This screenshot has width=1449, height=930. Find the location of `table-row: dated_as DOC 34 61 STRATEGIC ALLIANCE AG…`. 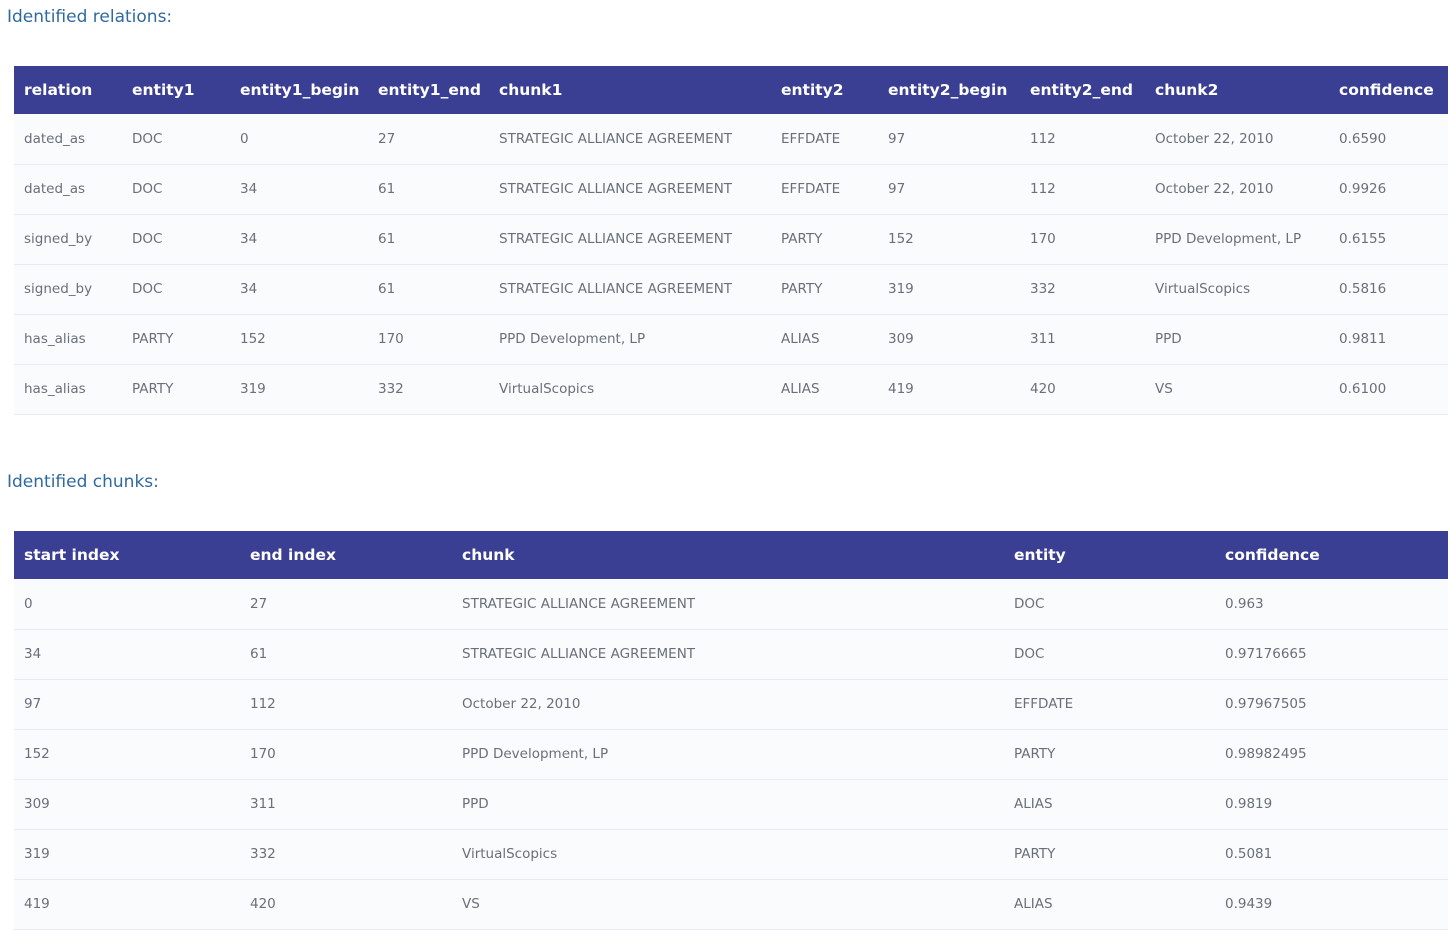

table-row: dated_as DOC 34 61 STRATEGIC ALLIANCE AG… is located at coordinates (731, 189).